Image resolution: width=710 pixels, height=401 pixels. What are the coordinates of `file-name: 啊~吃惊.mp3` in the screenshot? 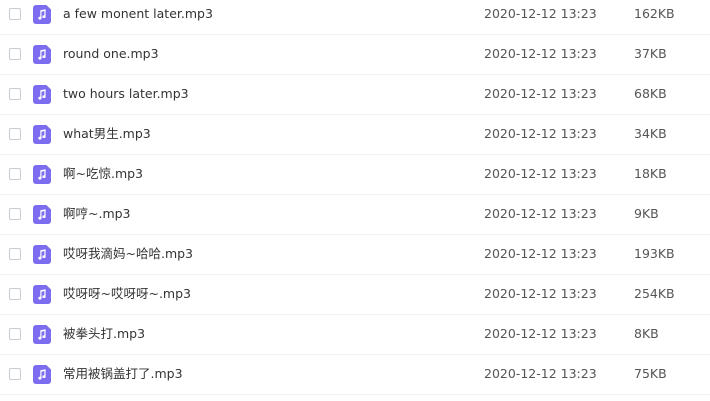 It's located at (103, 174).